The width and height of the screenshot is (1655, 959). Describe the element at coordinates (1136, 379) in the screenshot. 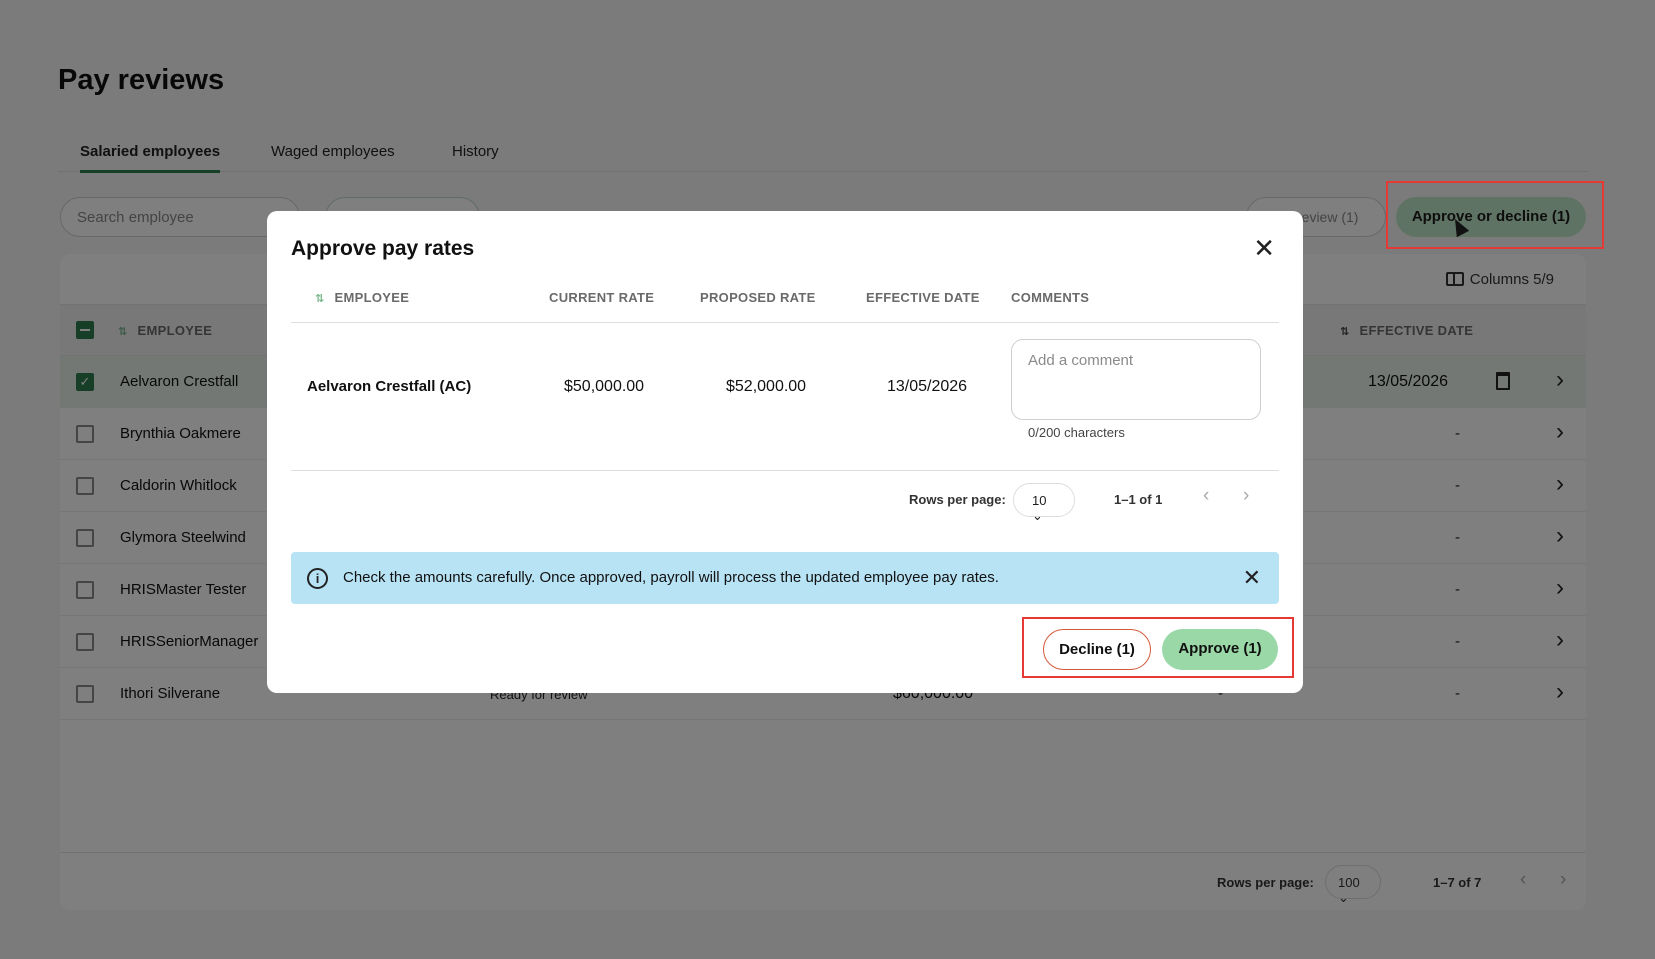

I see `comment-input: Add a comment` at that location.